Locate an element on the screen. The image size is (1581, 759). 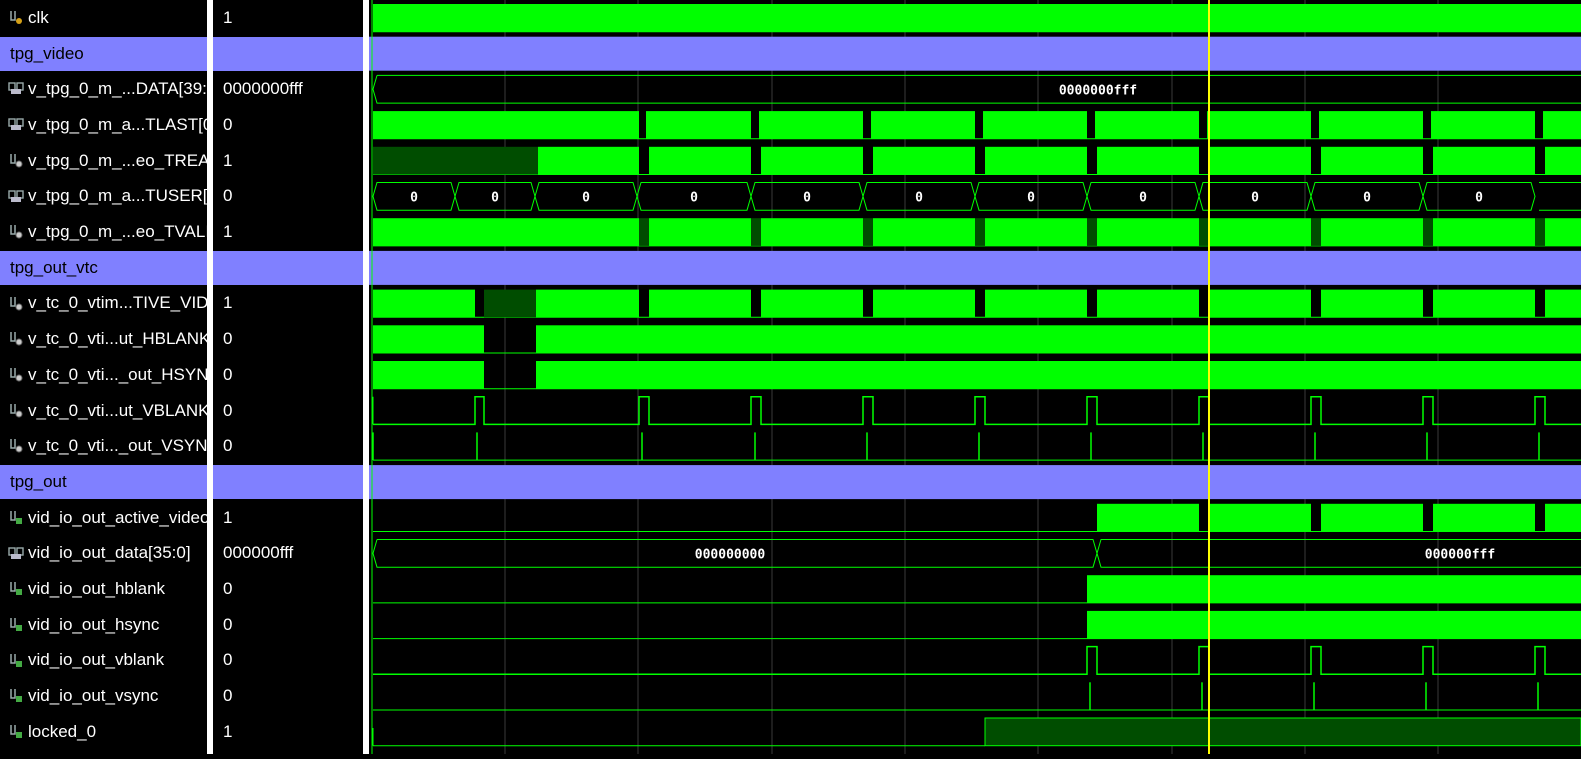
signal-name-label: v_tpg_0_m_a...TLAST[0:0] is located at coordinates (117, 124).